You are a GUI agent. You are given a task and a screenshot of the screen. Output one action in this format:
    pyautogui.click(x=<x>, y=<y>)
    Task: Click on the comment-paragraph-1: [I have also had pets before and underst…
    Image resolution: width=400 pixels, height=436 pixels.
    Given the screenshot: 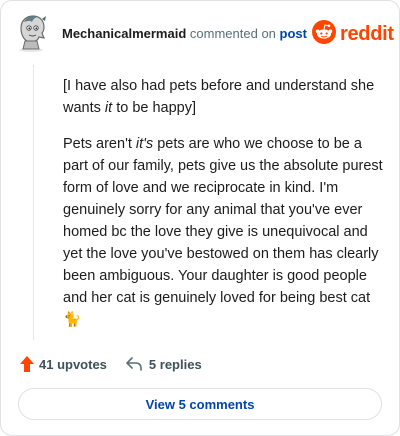 What is the action you would take?
    pyautogui.click(x=219, y=97)
    